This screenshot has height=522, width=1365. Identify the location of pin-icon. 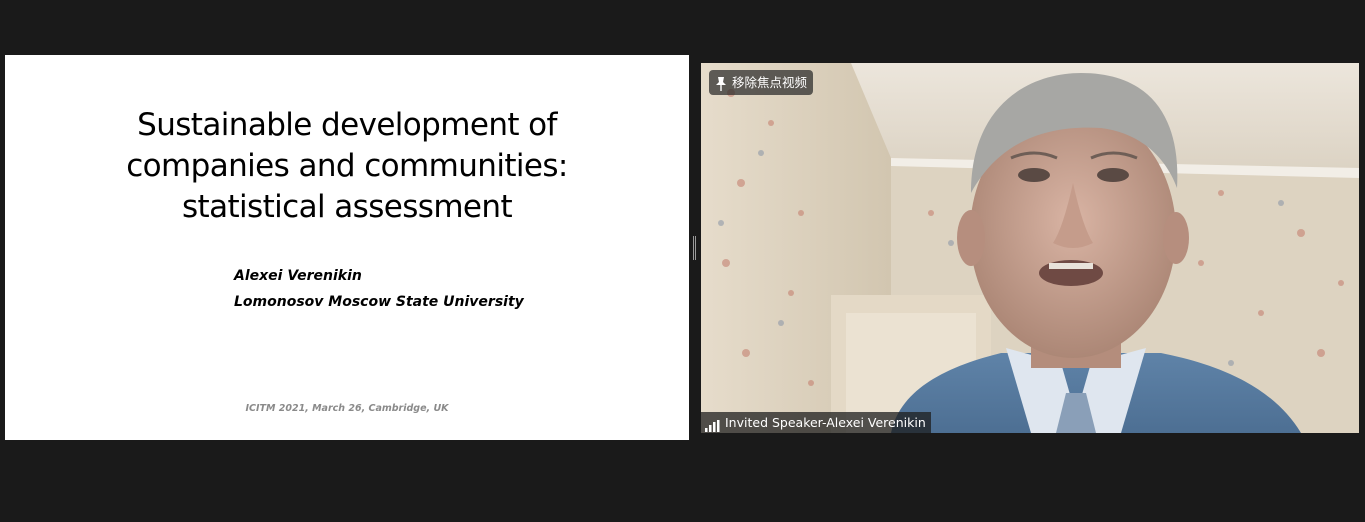
(721, 83).